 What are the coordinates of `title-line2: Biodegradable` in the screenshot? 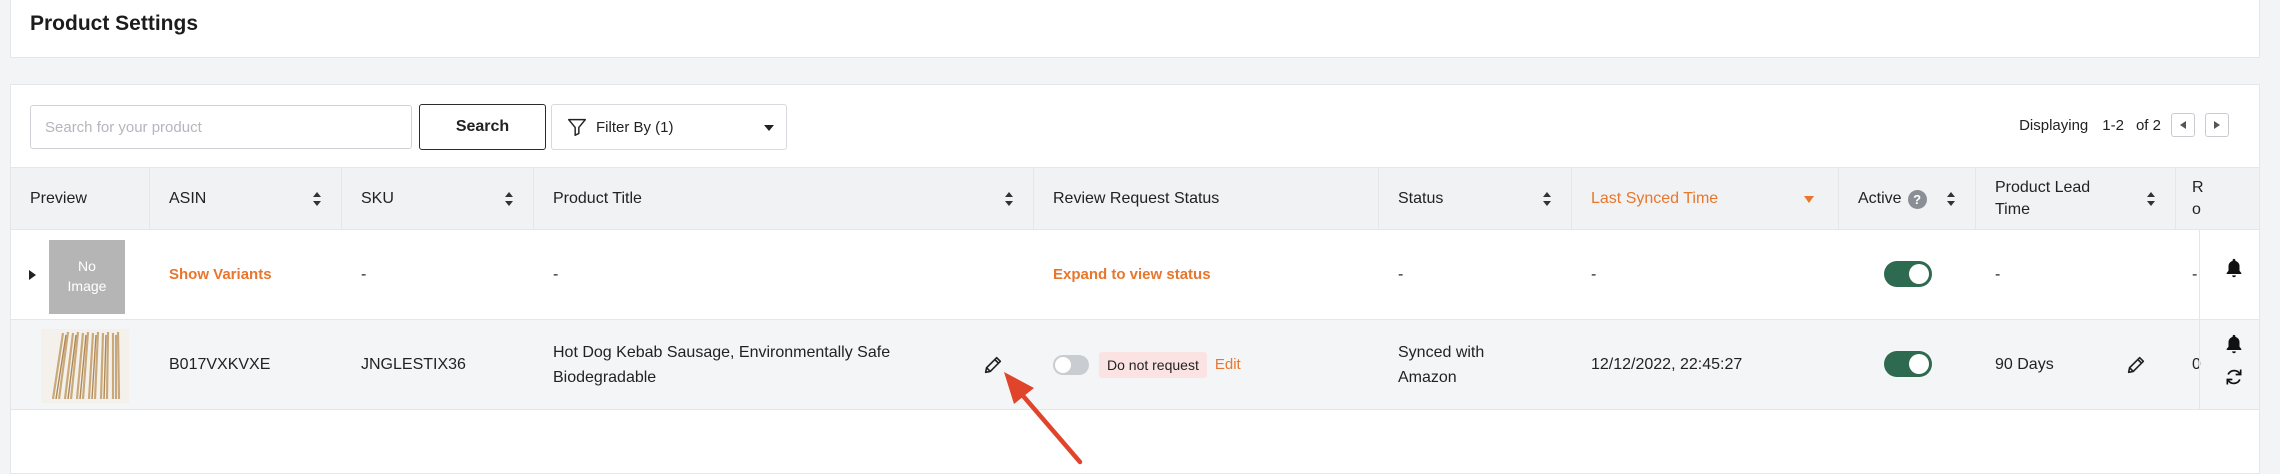 It's located at (605, 377).